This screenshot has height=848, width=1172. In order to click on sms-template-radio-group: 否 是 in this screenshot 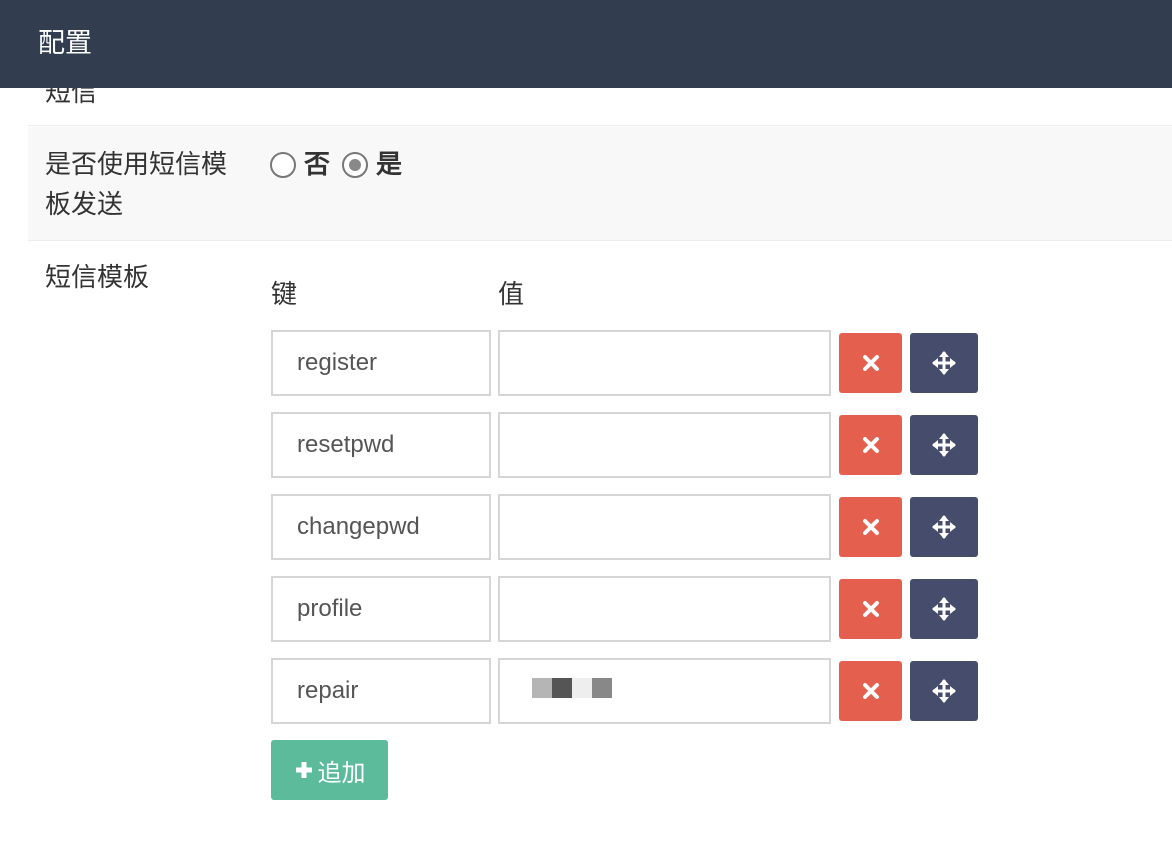, I will do `click(342, 165)`.